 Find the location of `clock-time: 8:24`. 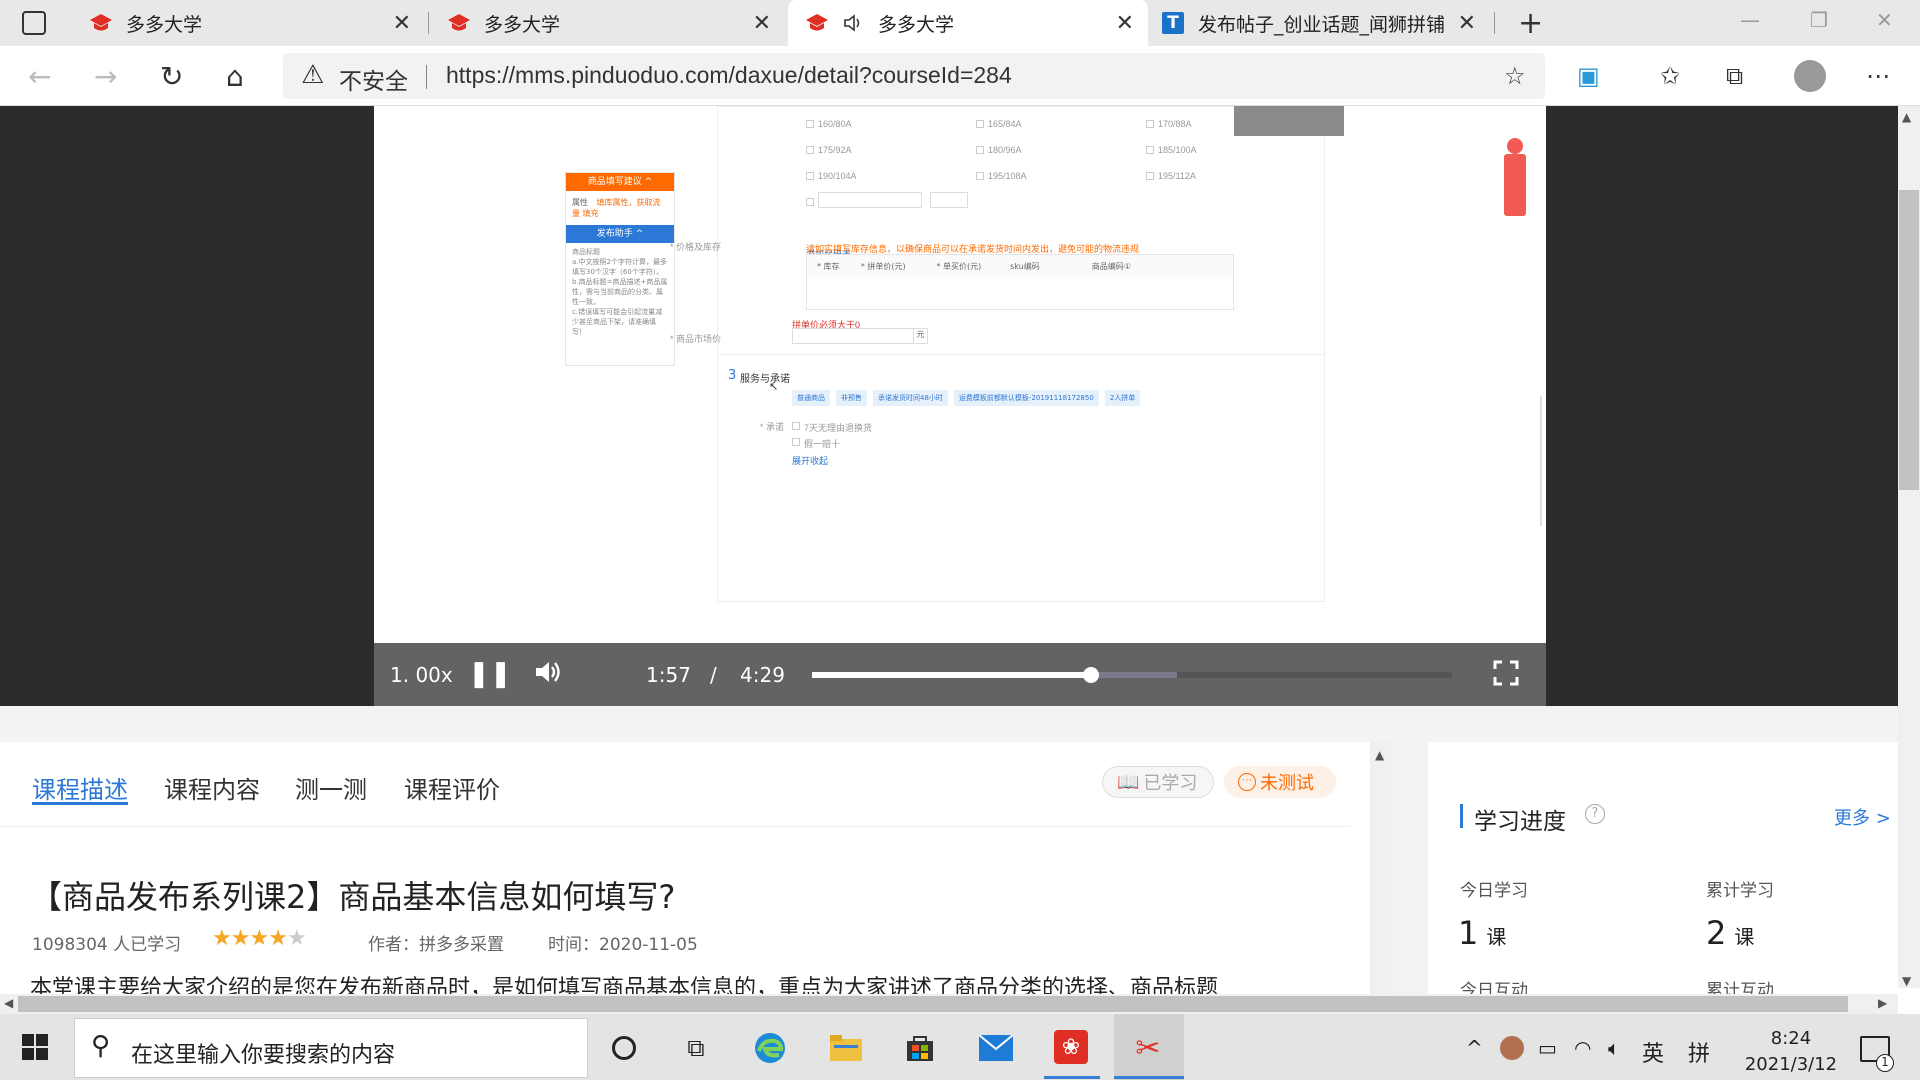

clock-time: 8:24 is located at coordinates (1791, 1038).